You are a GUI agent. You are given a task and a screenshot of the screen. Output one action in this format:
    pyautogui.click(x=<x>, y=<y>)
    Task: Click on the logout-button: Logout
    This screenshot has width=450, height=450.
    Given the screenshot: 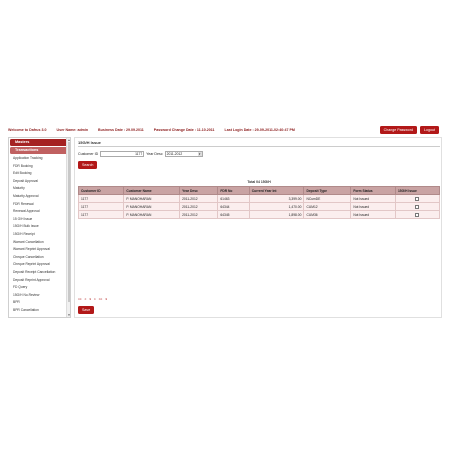 What is the action you would take?
    pyautogui.click(x=429, y=130)
    